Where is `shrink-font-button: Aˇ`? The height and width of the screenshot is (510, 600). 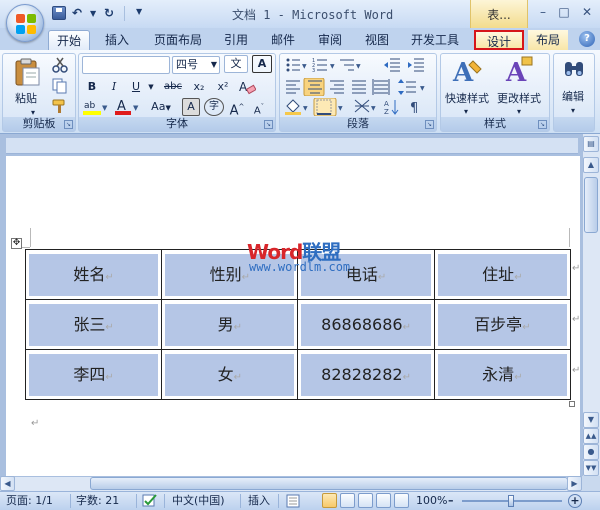
shrink-font-button: Aˇ is located at coordinates (259, 107).